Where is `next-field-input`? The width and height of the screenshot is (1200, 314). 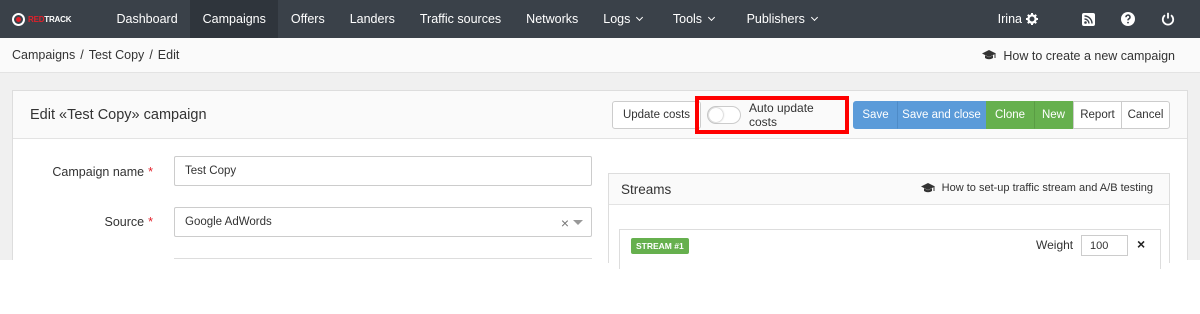
next-field-input is located at coordinates (383, 263).